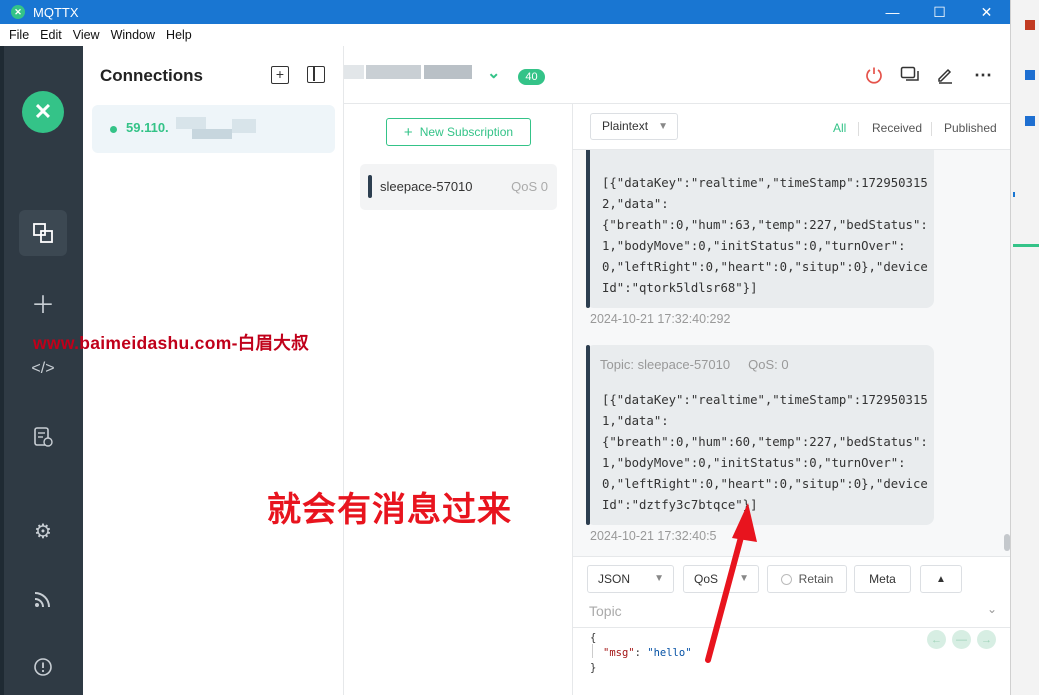  I want to click on payload-key: "msg", so click(619, 653).